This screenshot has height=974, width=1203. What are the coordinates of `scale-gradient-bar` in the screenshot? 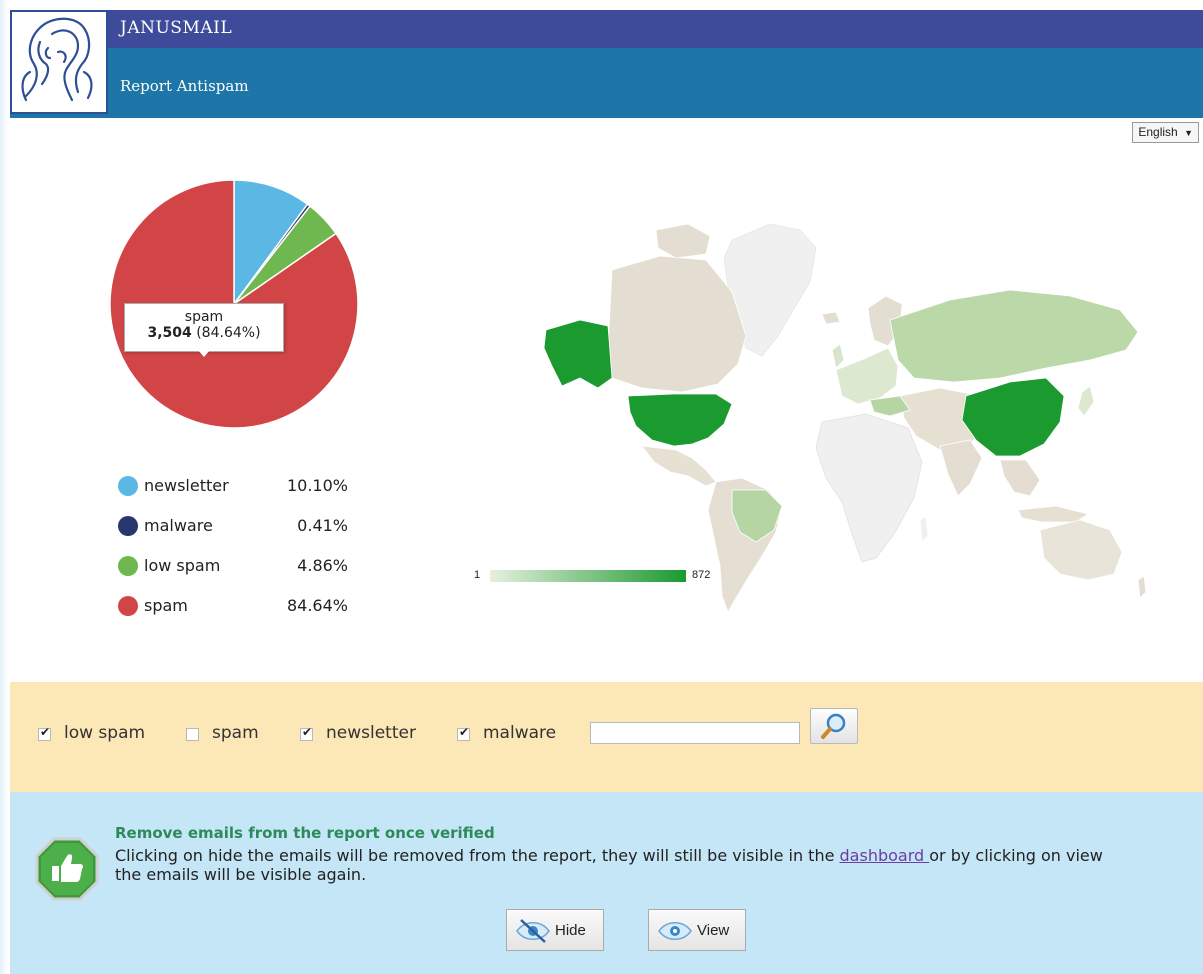 It's located at (588, 576).